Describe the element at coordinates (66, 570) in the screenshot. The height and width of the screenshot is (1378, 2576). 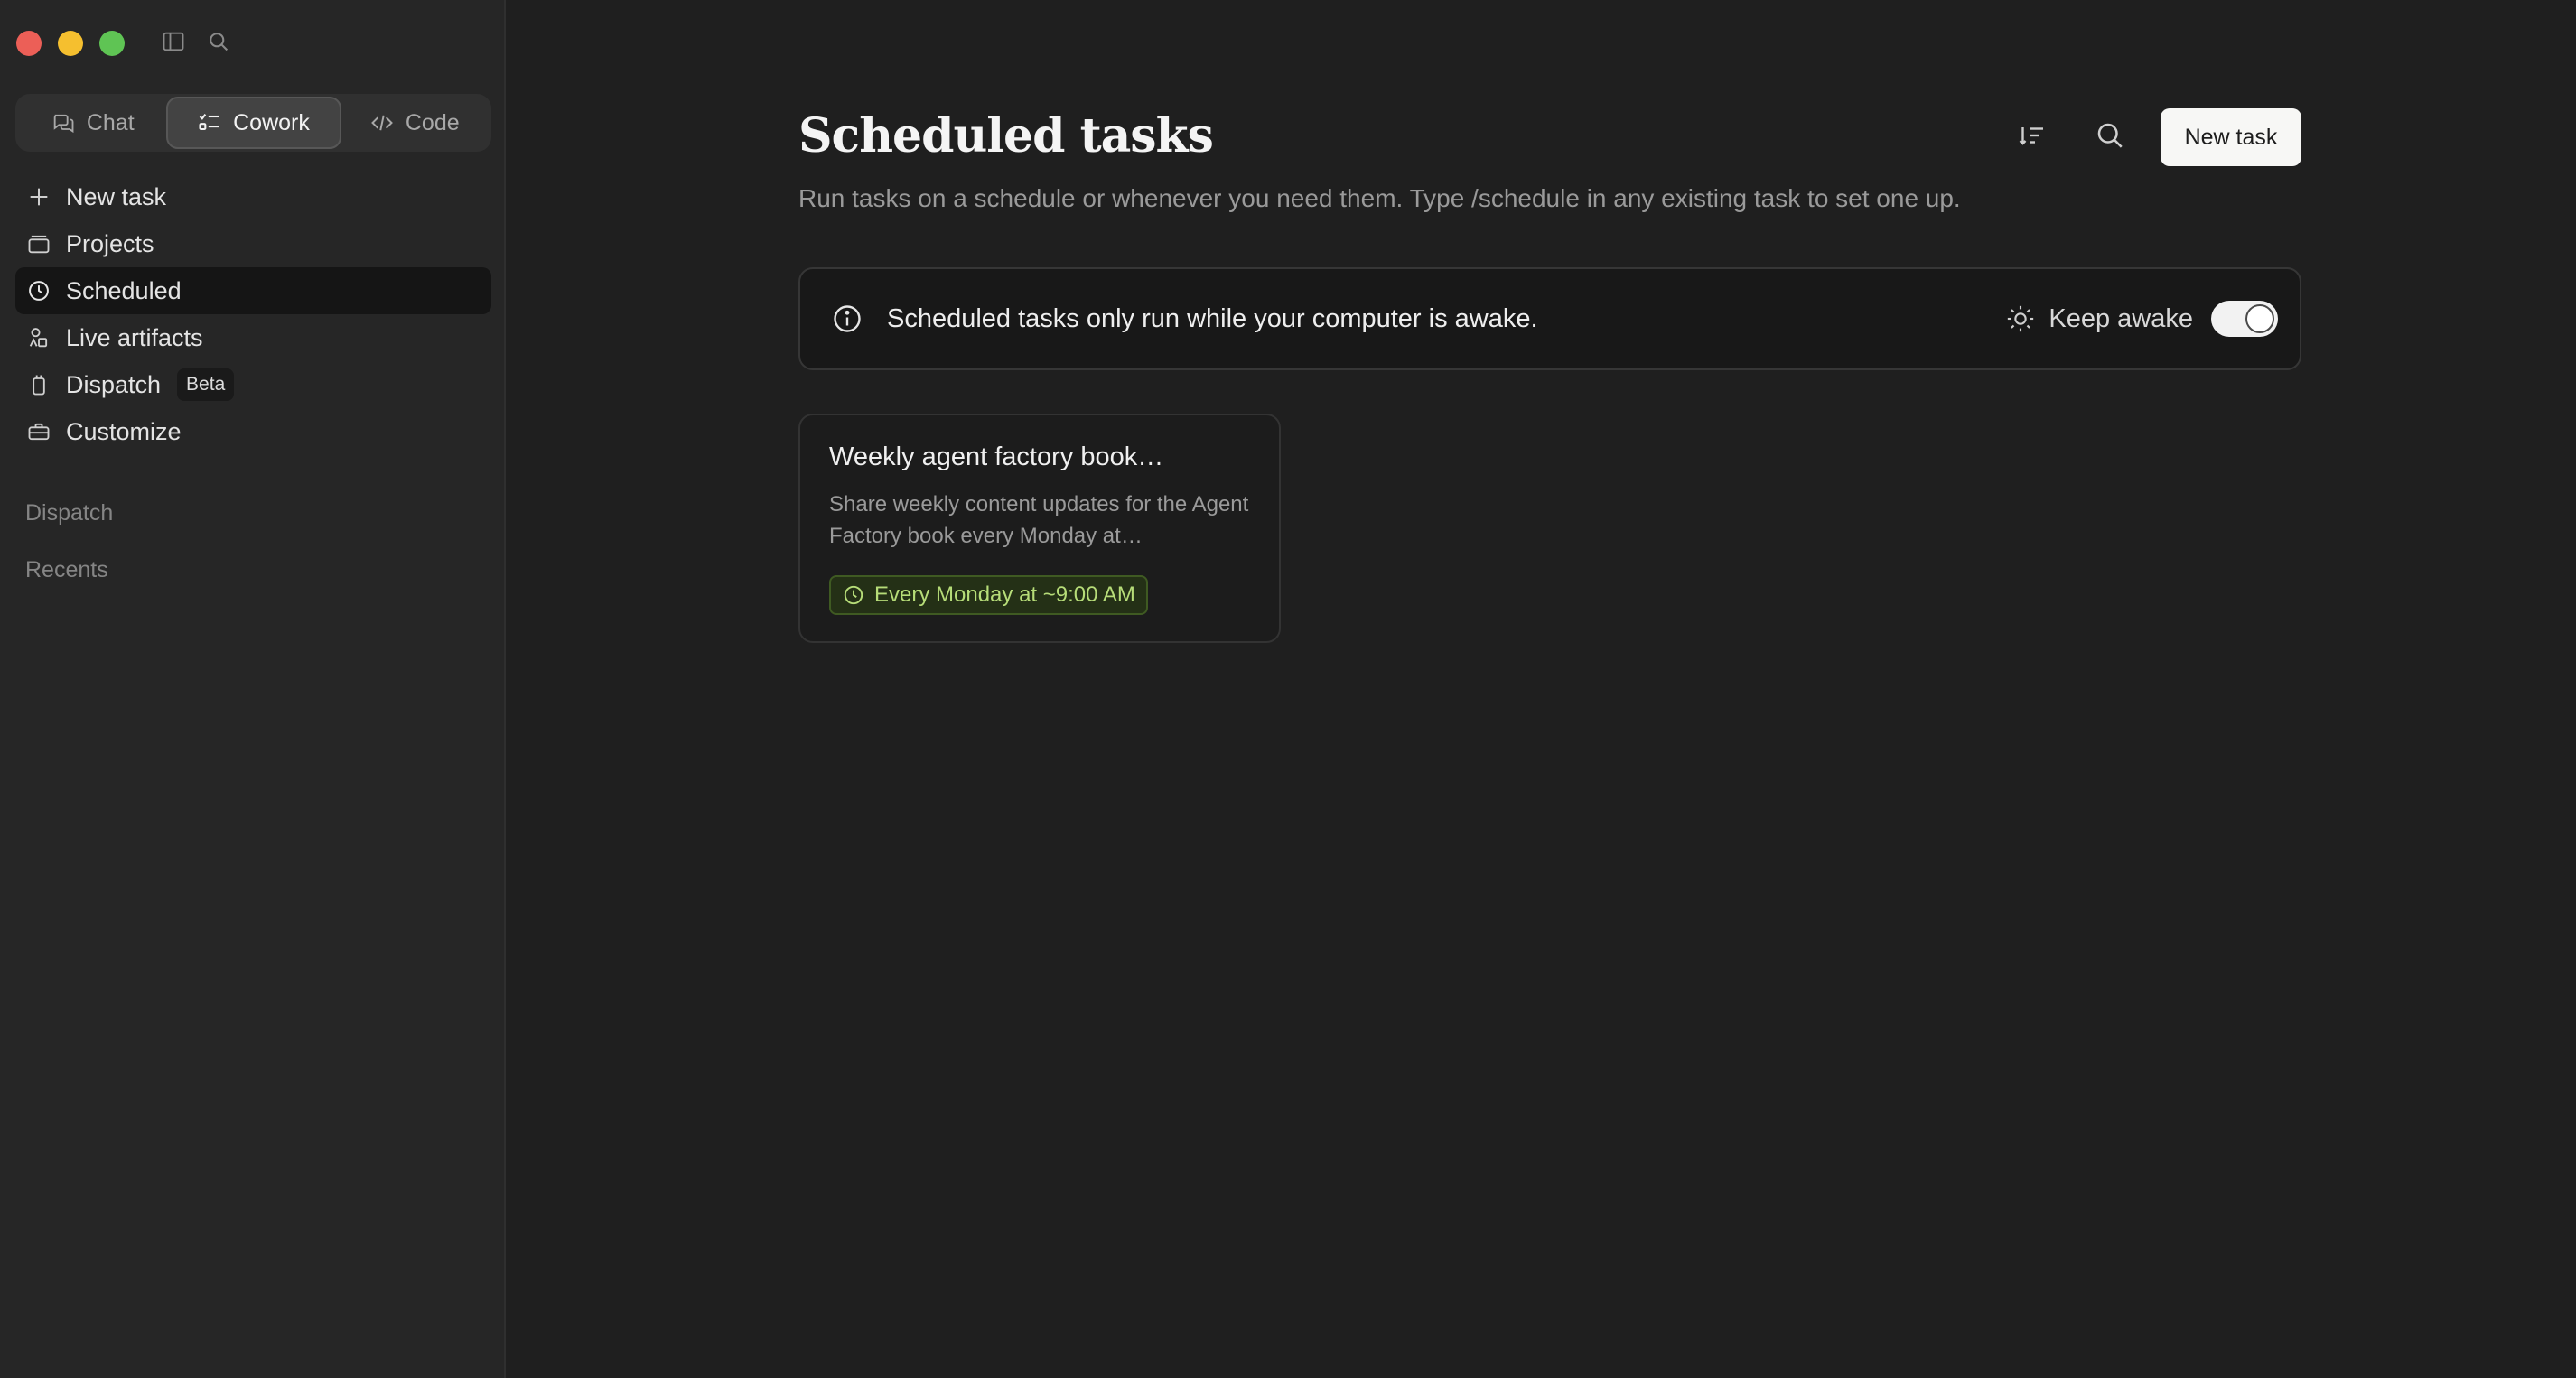
I see `sidebar-section-recents: Recents` at that location.